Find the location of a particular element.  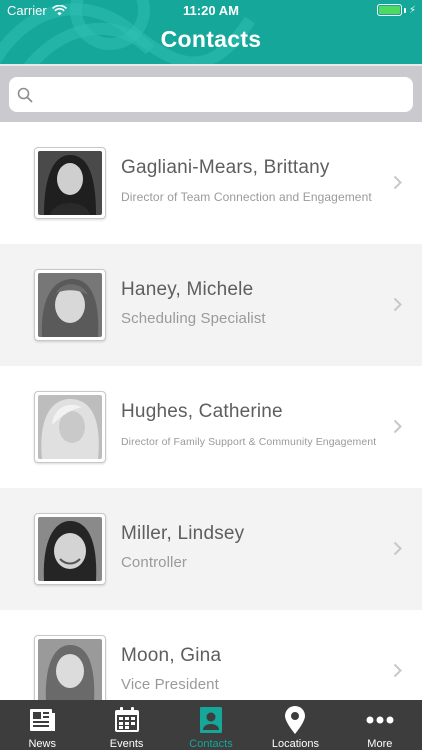

tab-more: More is located at coordinates (380, 725).